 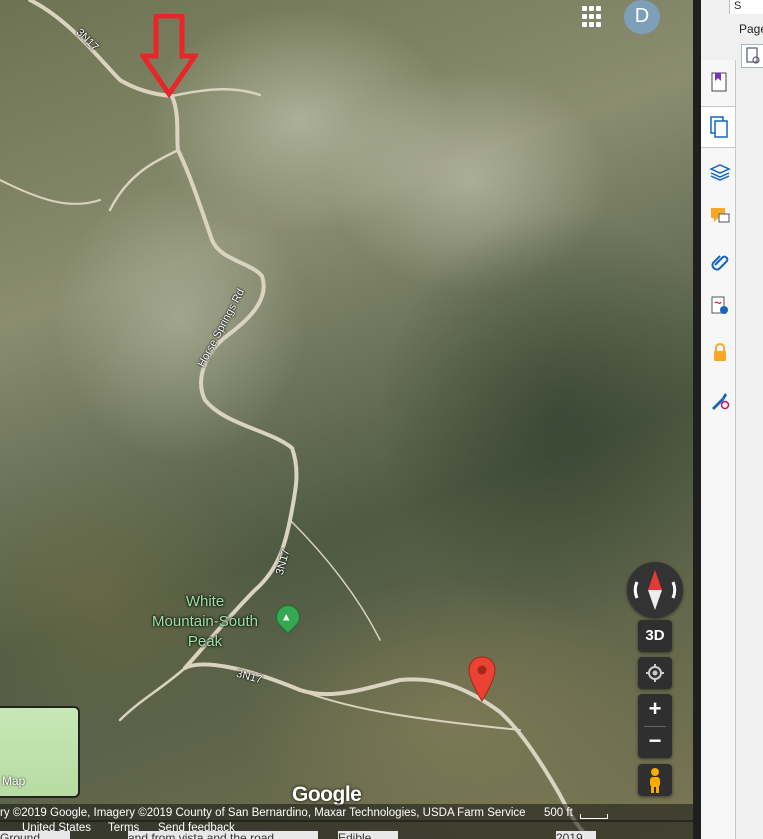 What do you see at coordinates (35, 835) in the screenshot?
I see `underlay-text-a: Ground` at bounding box center [35, 835].